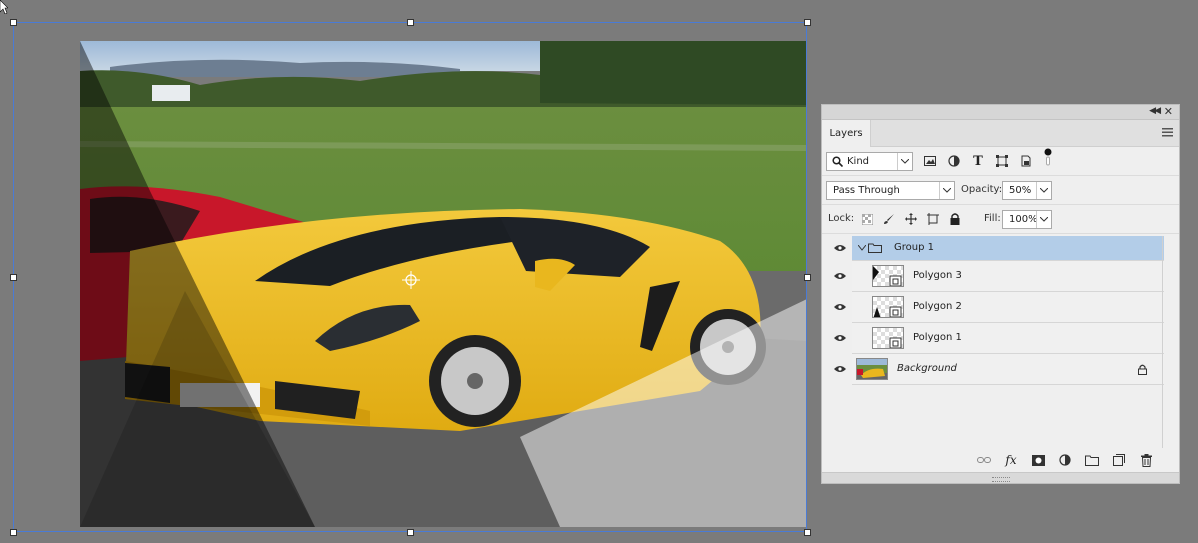  What do you see at coordinates (1168, 111) in the screenshot?
I see `close-panel-icon: ✕` at bounding box center [1168, 111].